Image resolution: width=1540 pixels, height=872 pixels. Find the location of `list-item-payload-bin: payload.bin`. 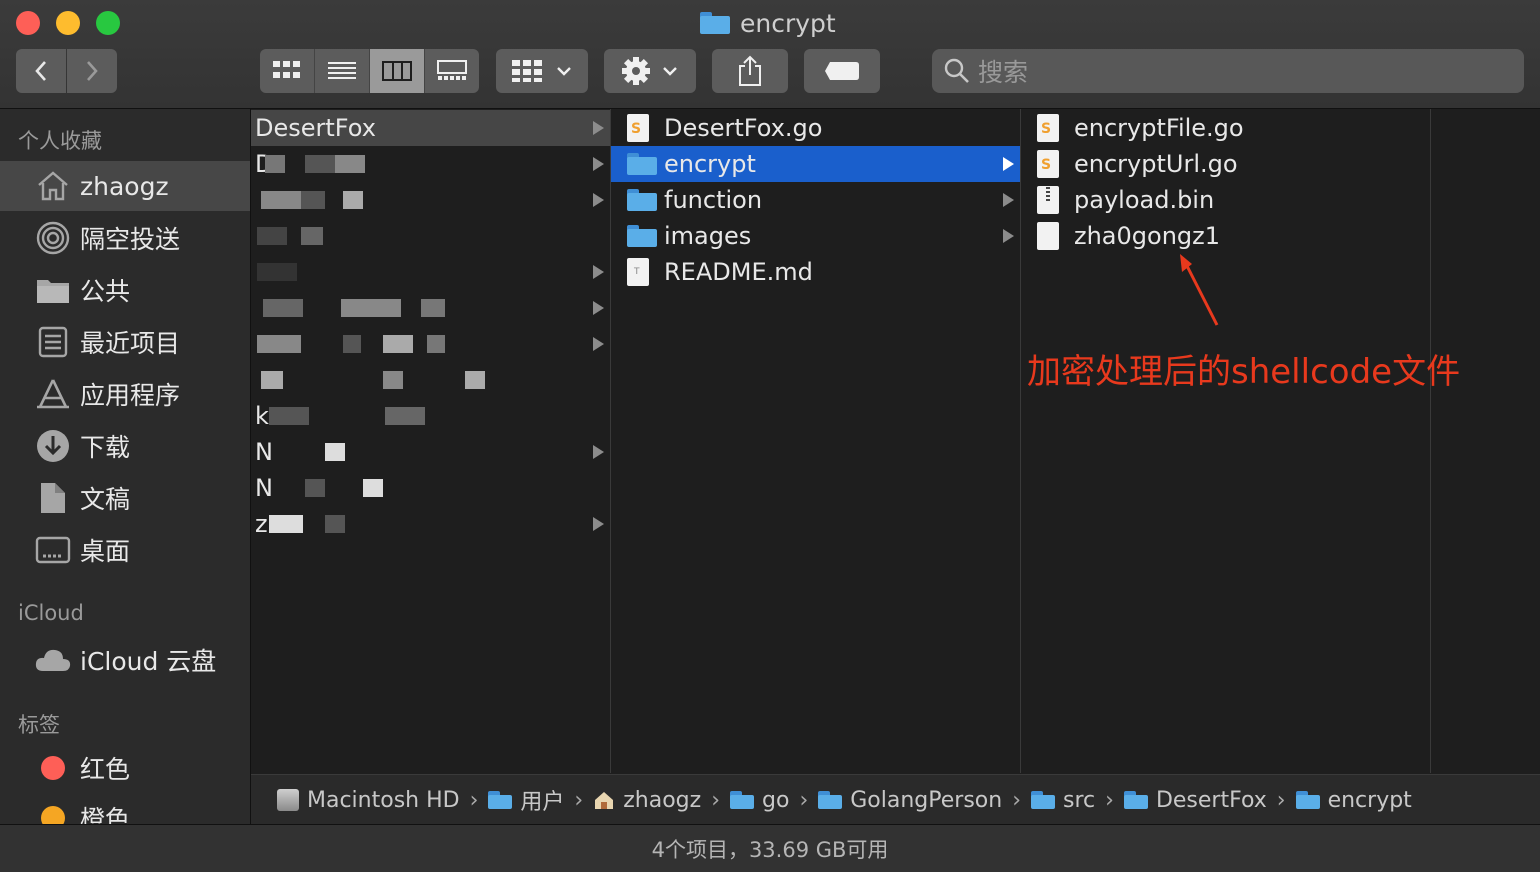

list-item-payload-bin: payload.bin is located at coordinates (1225, 200).